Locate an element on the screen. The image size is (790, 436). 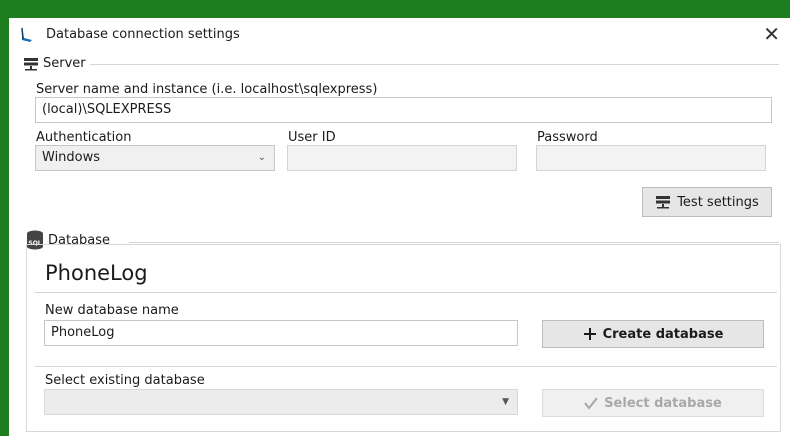
feather-icon is located at coordinates (26, 34).